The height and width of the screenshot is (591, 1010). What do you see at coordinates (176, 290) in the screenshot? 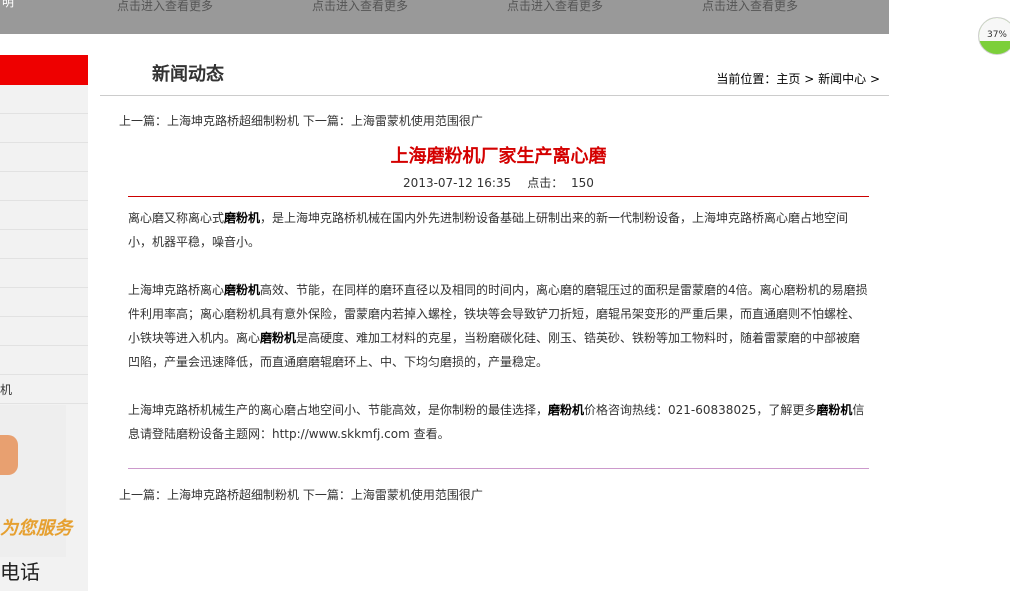
I see `paragraph-text: 上海坤克路桥离心` at bounding box center [176, 290].